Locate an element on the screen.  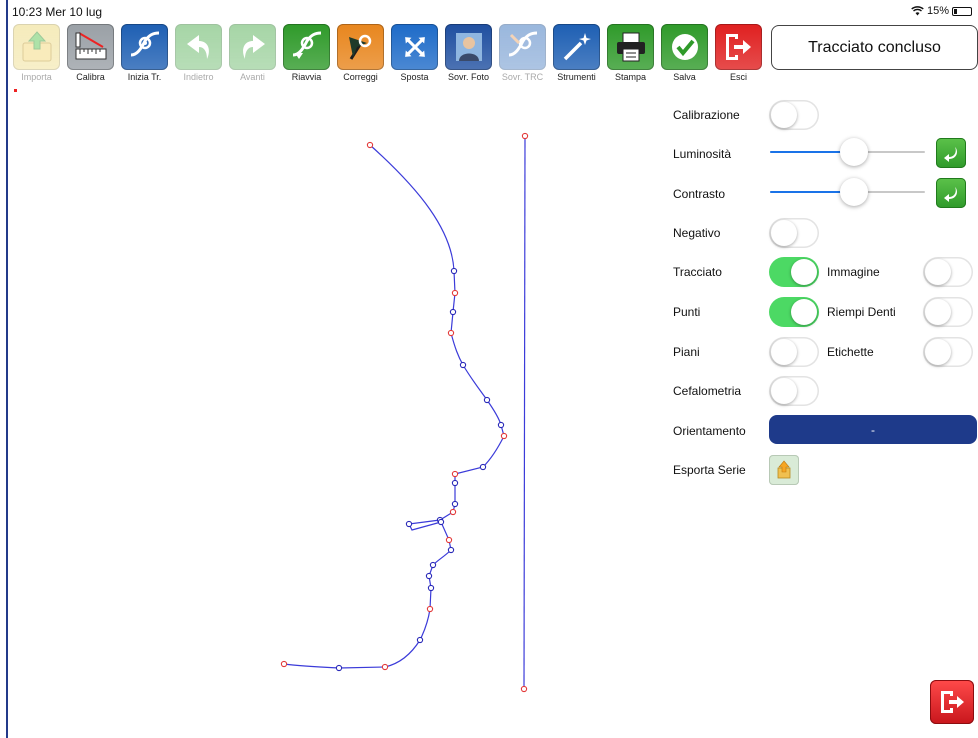
luminosita-reset-button is located at coordinates (951, 153).